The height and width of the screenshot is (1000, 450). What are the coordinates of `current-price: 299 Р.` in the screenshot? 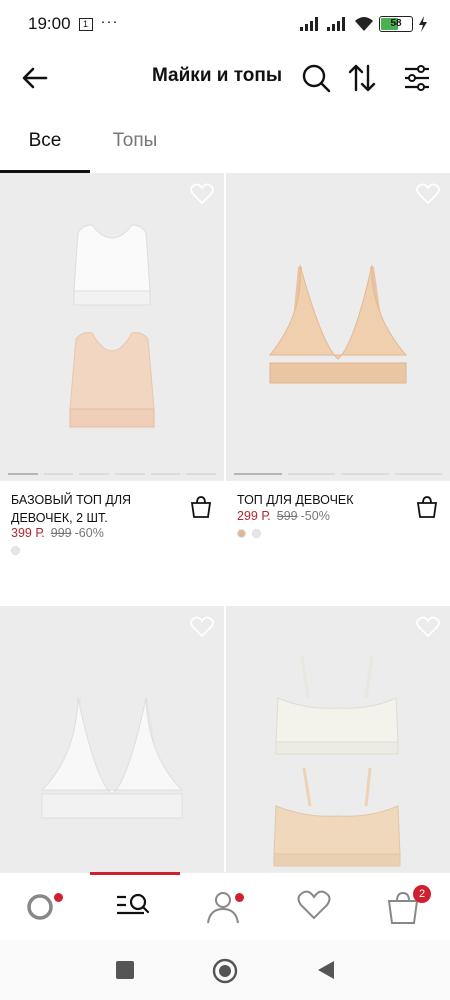 It's located at (254, 516).